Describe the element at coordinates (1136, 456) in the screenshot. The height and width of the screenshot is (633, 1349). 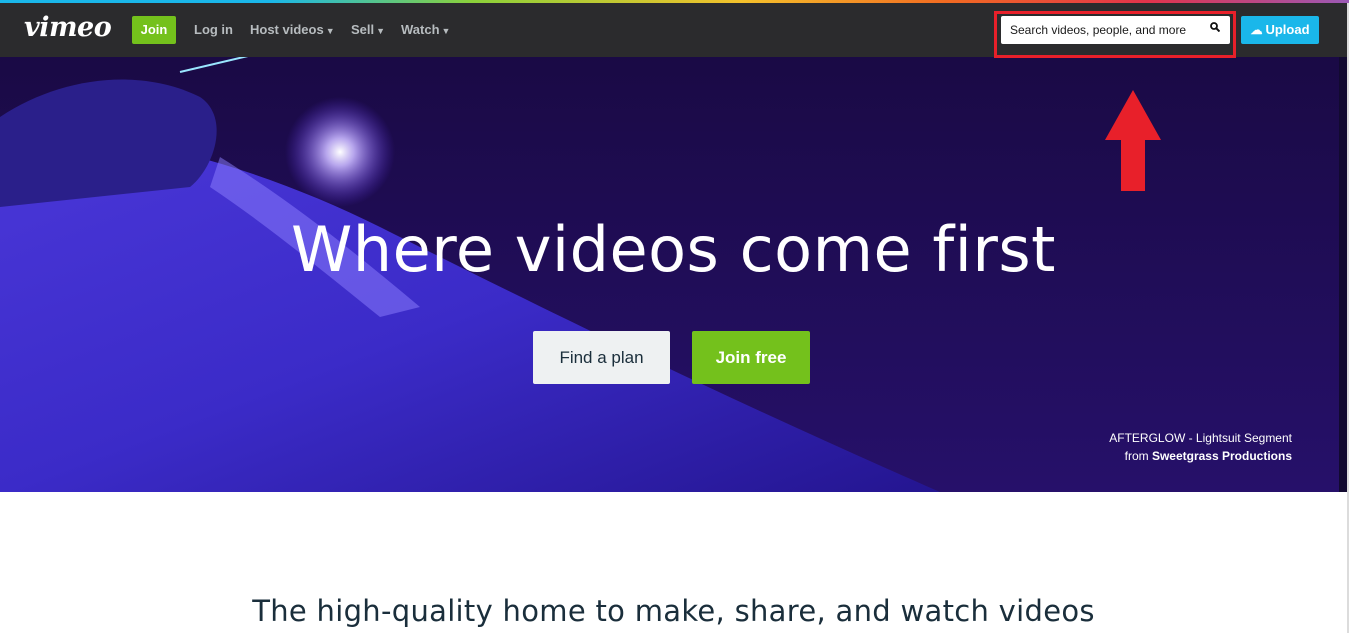
I see `credit-from: from` at that location.